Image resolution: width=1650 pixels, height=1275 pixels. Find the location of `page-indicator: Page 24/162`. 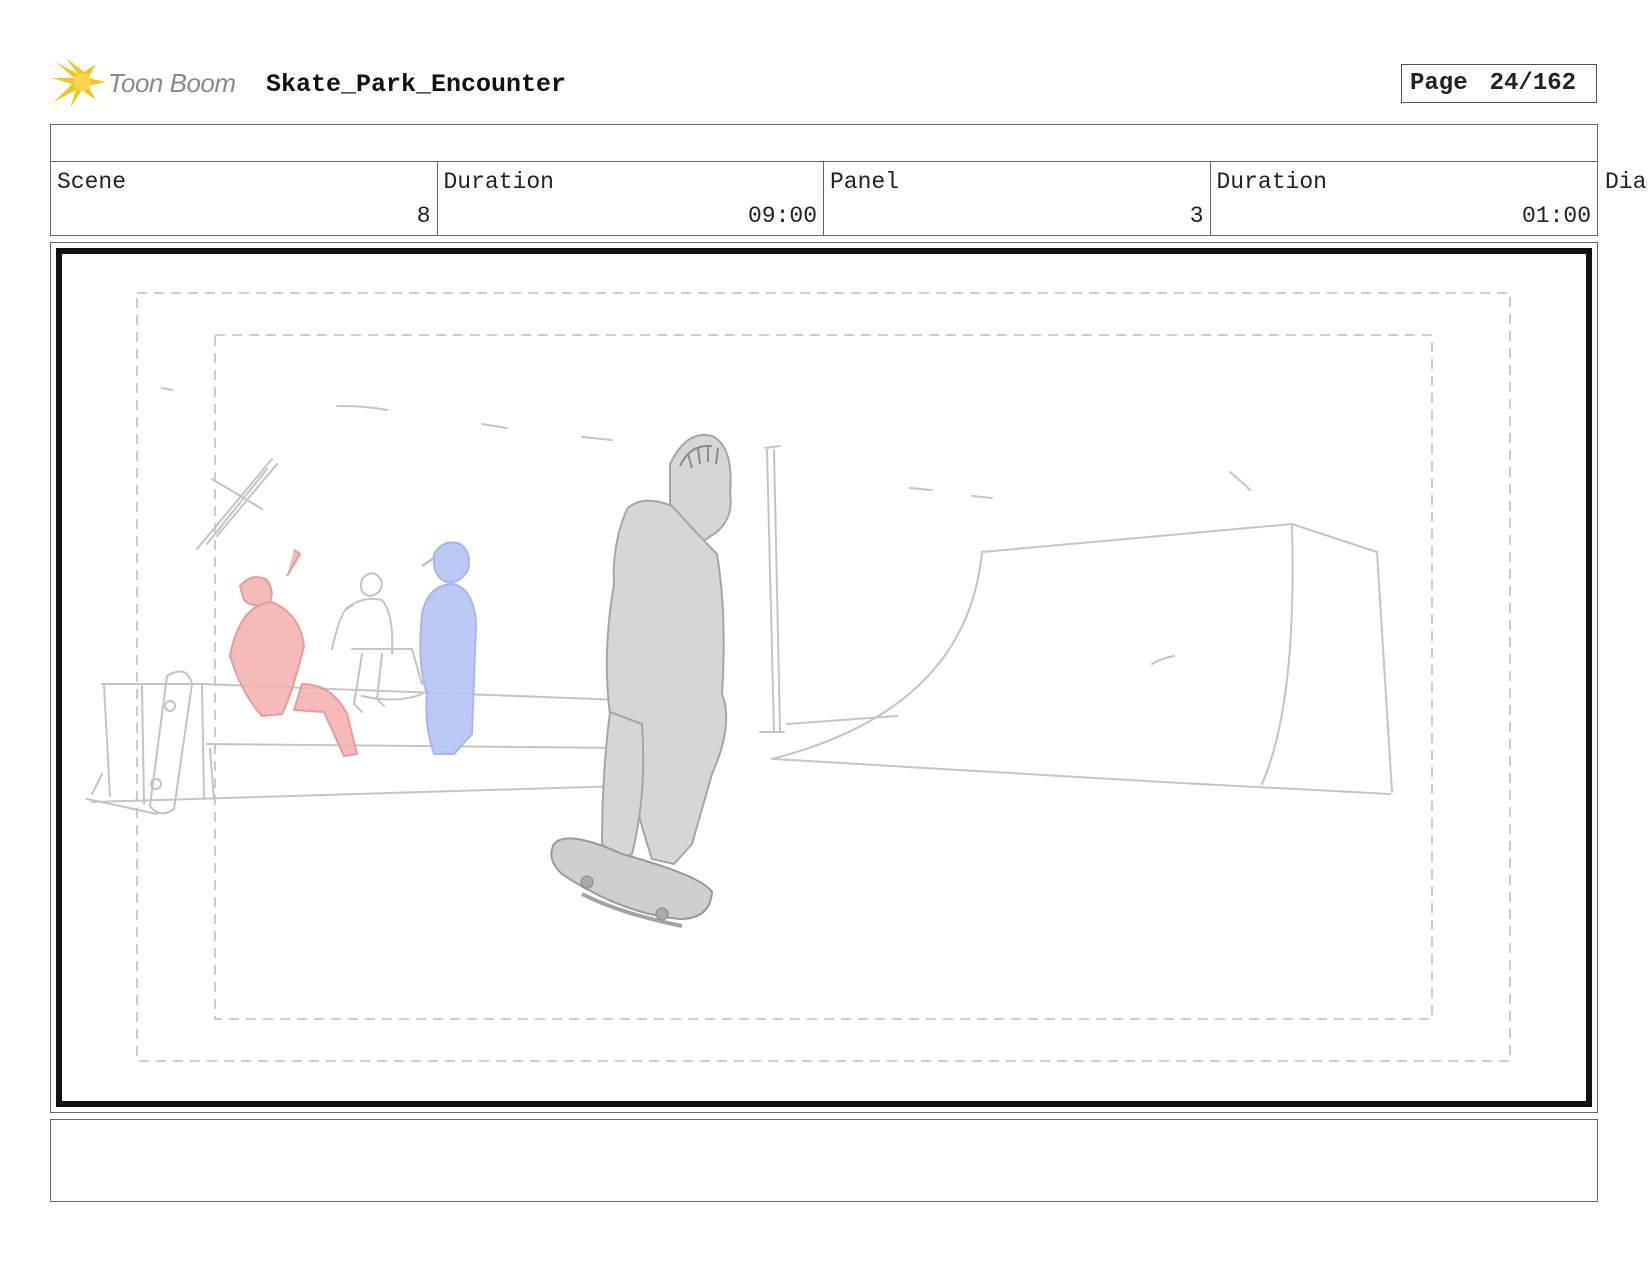

page-indicator: Page 24/162 is located at coordinates (1499, 83).